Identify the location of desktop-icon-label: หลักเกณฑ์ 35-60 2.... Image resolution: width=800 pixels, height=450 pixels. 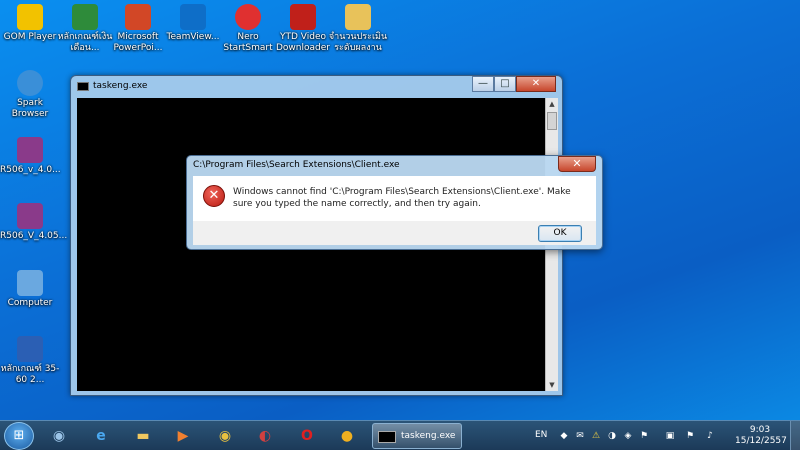
(30, 374).